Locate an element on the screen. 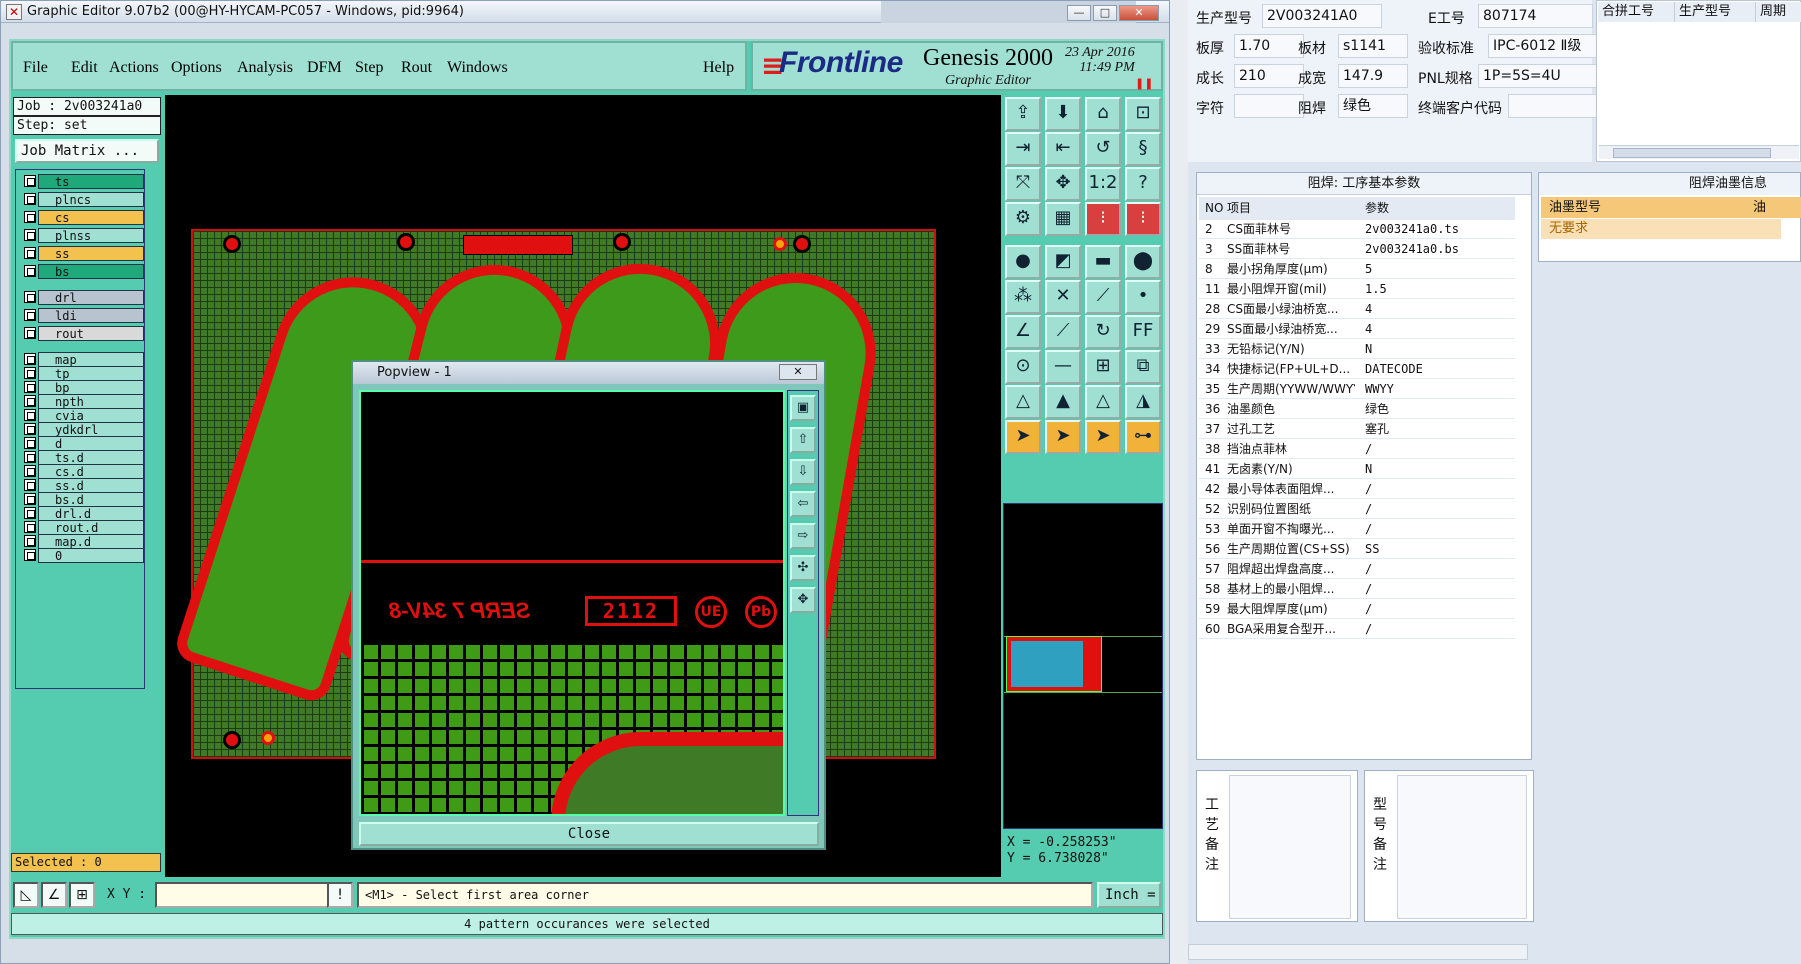  info-value: 210 is located at coordinates (1269, 76).